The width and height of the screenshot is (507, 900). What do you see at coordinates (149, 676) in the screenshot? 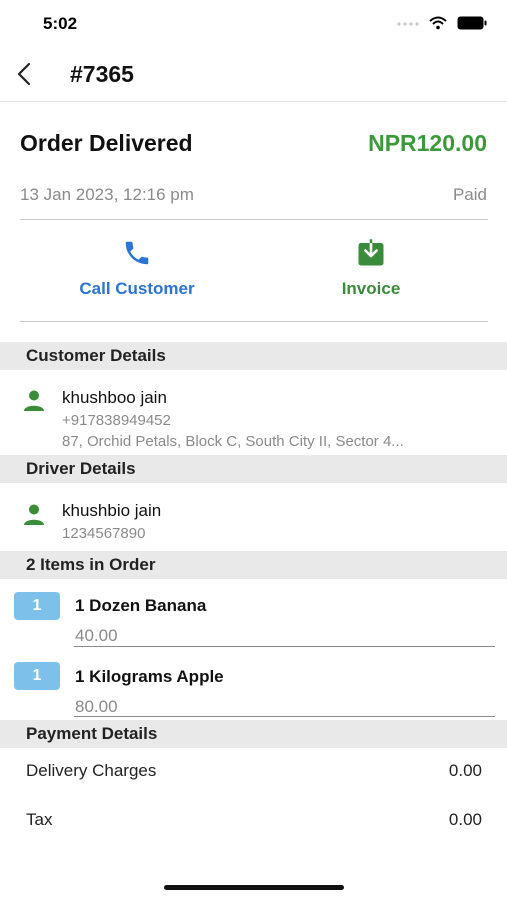
I see `item-name: 1 Kilograms Apple` at bounding box center [149, 676].